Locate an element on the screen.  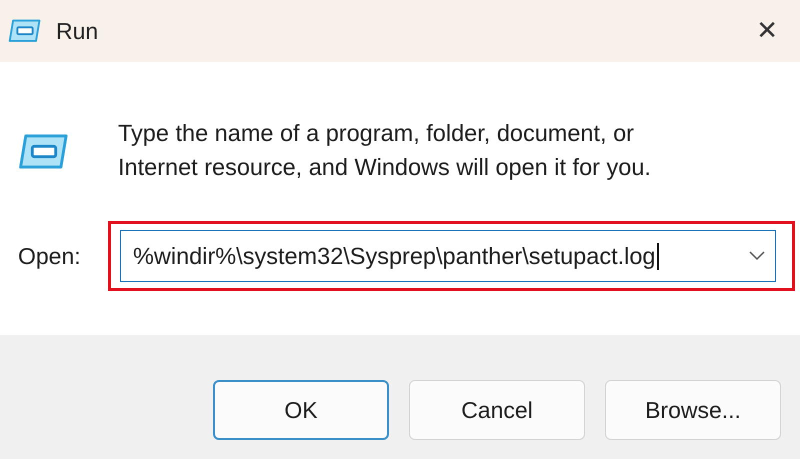
chevron-down-icon is located at coordinates (757, 256).